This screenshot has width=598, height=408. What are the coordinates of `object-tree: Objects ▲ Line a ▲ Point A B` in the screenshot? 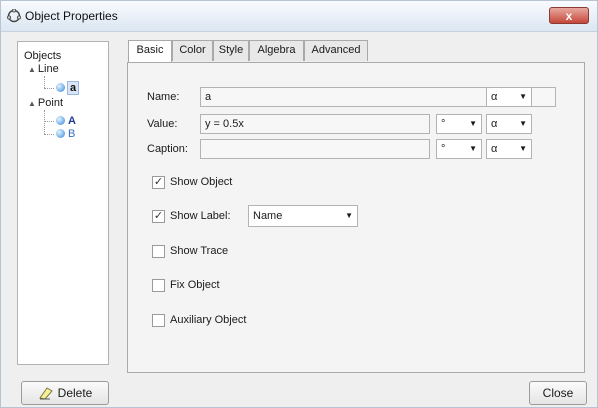 It's located at (63, 203).